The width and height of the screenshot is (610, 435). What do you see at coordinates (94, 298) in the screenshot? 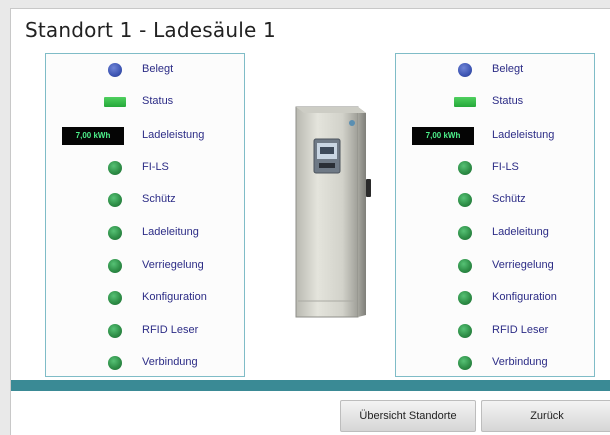
I see `left-config-indicator` at bounding box center [94, 298].